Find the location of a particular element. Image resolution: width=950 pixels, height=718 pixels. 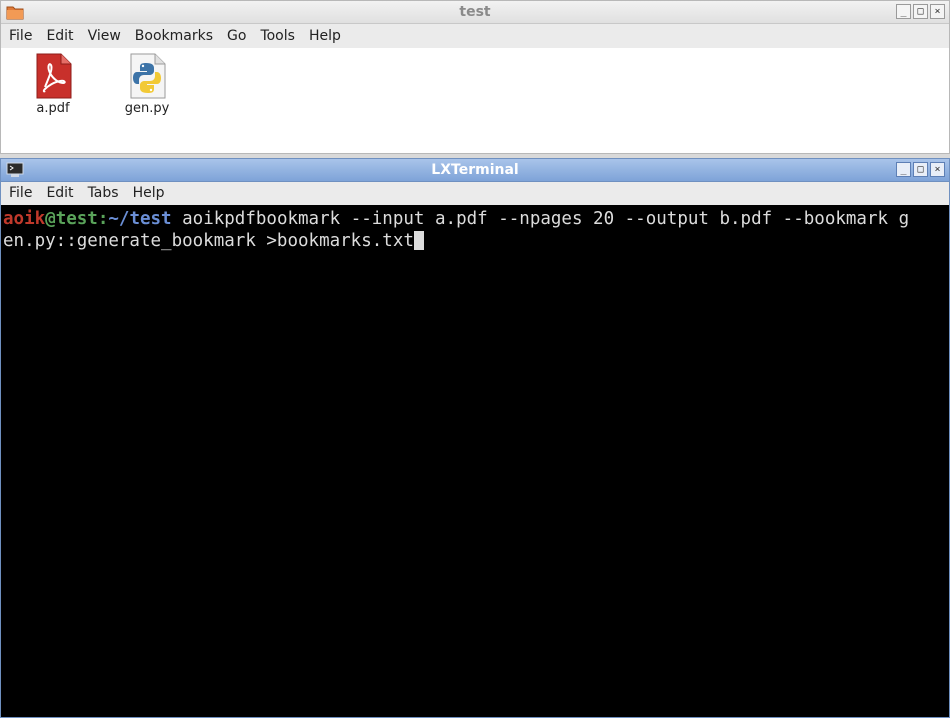

file-item-gen-py: gen.py is located at coordinates (147, 84).